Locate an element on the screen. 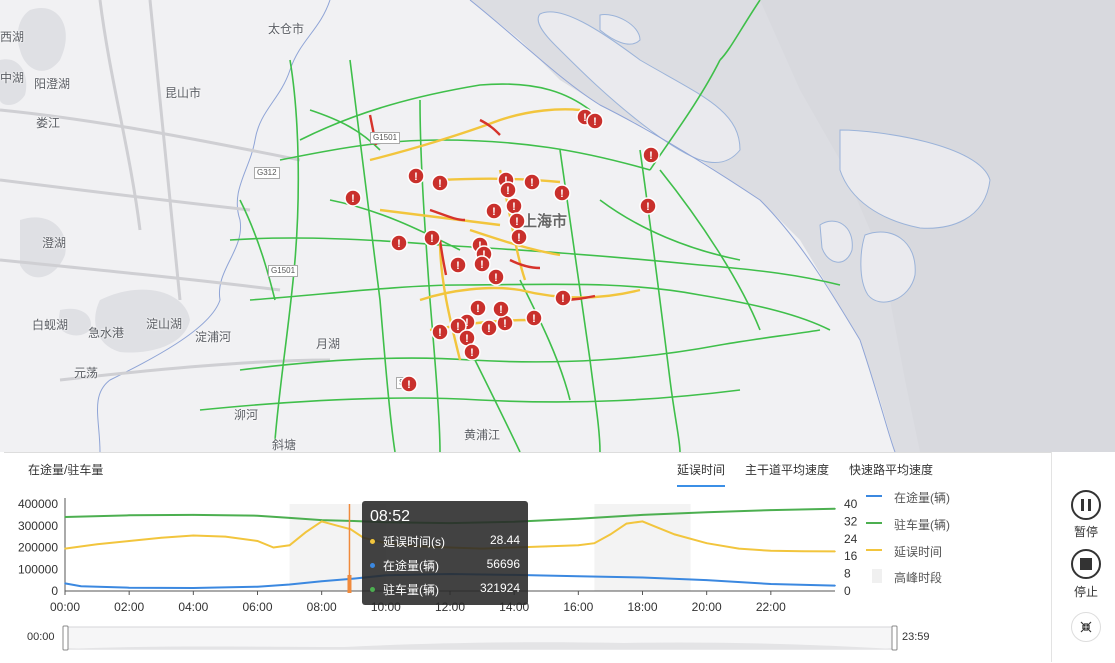 The width and height of the screenshot is (1115, 663). dot-icon is located at coordinates (372, 541).